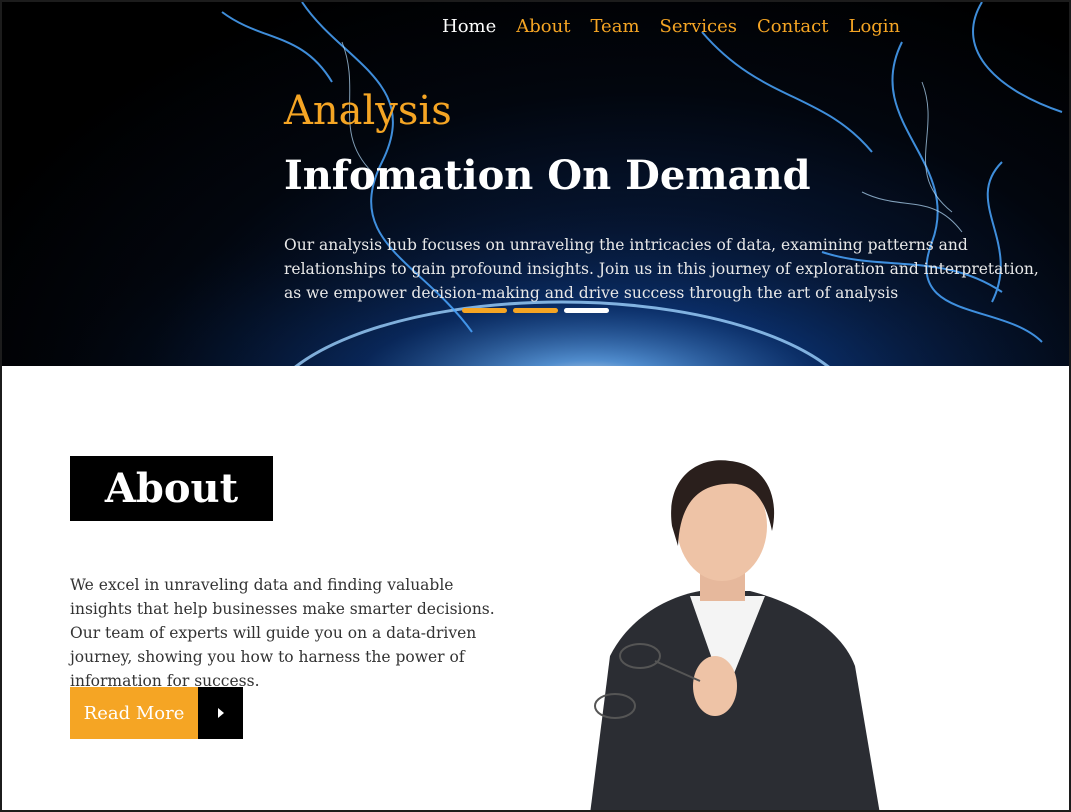 The width and height of the screenshot is (1071, 812). I want to click on about-heading: About, so click(171, 488).